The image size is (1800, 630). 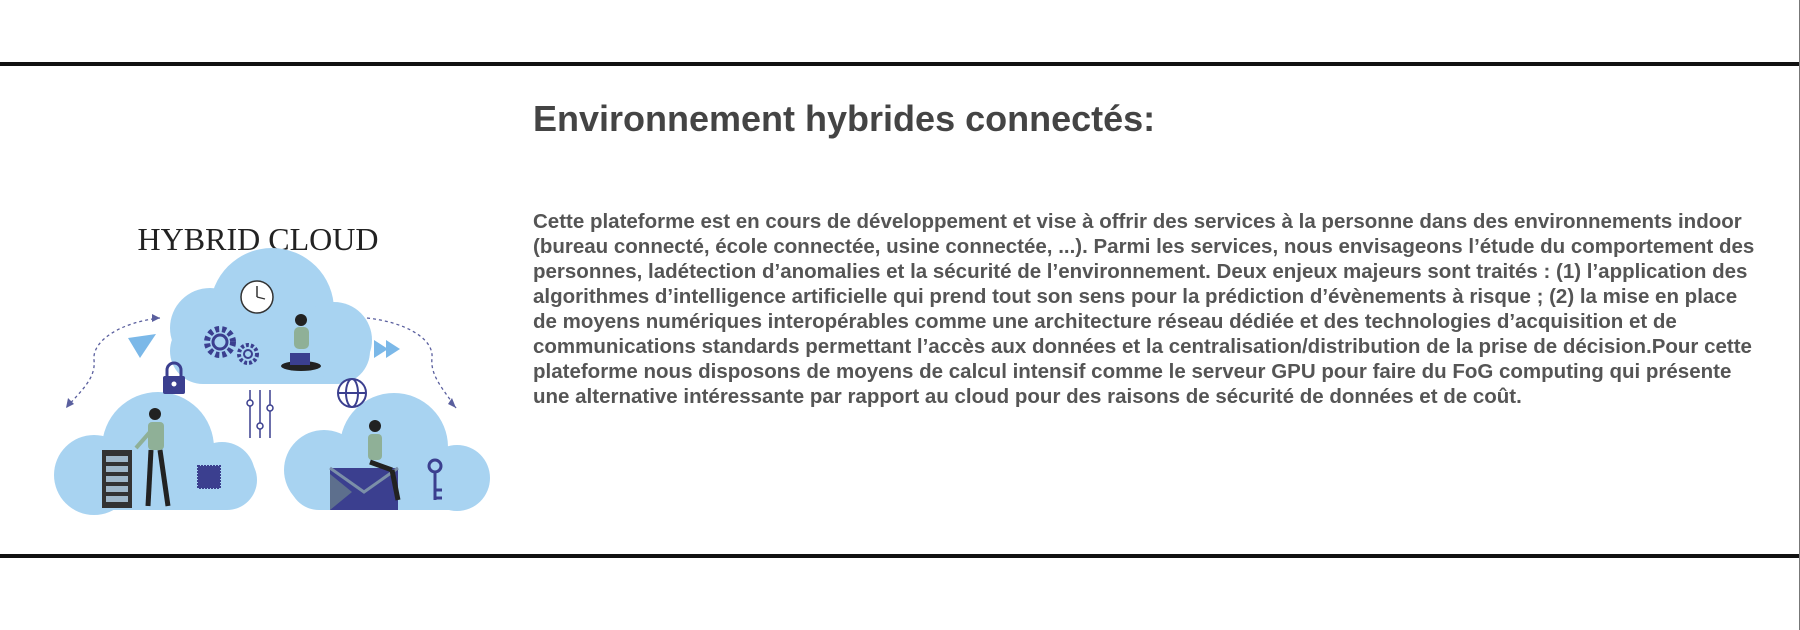 I want to click on top-cloud, so click(x=271, y=316).